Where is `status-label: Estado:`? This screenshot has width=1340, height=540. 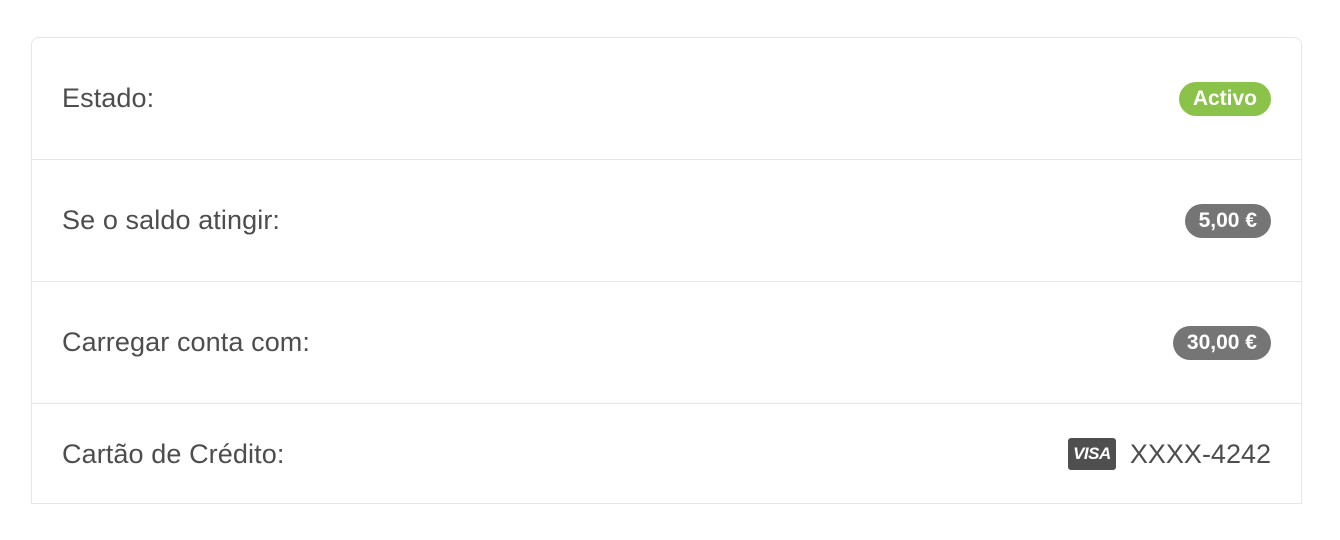
status-label: Estado: is located at coordinates (108, 98).